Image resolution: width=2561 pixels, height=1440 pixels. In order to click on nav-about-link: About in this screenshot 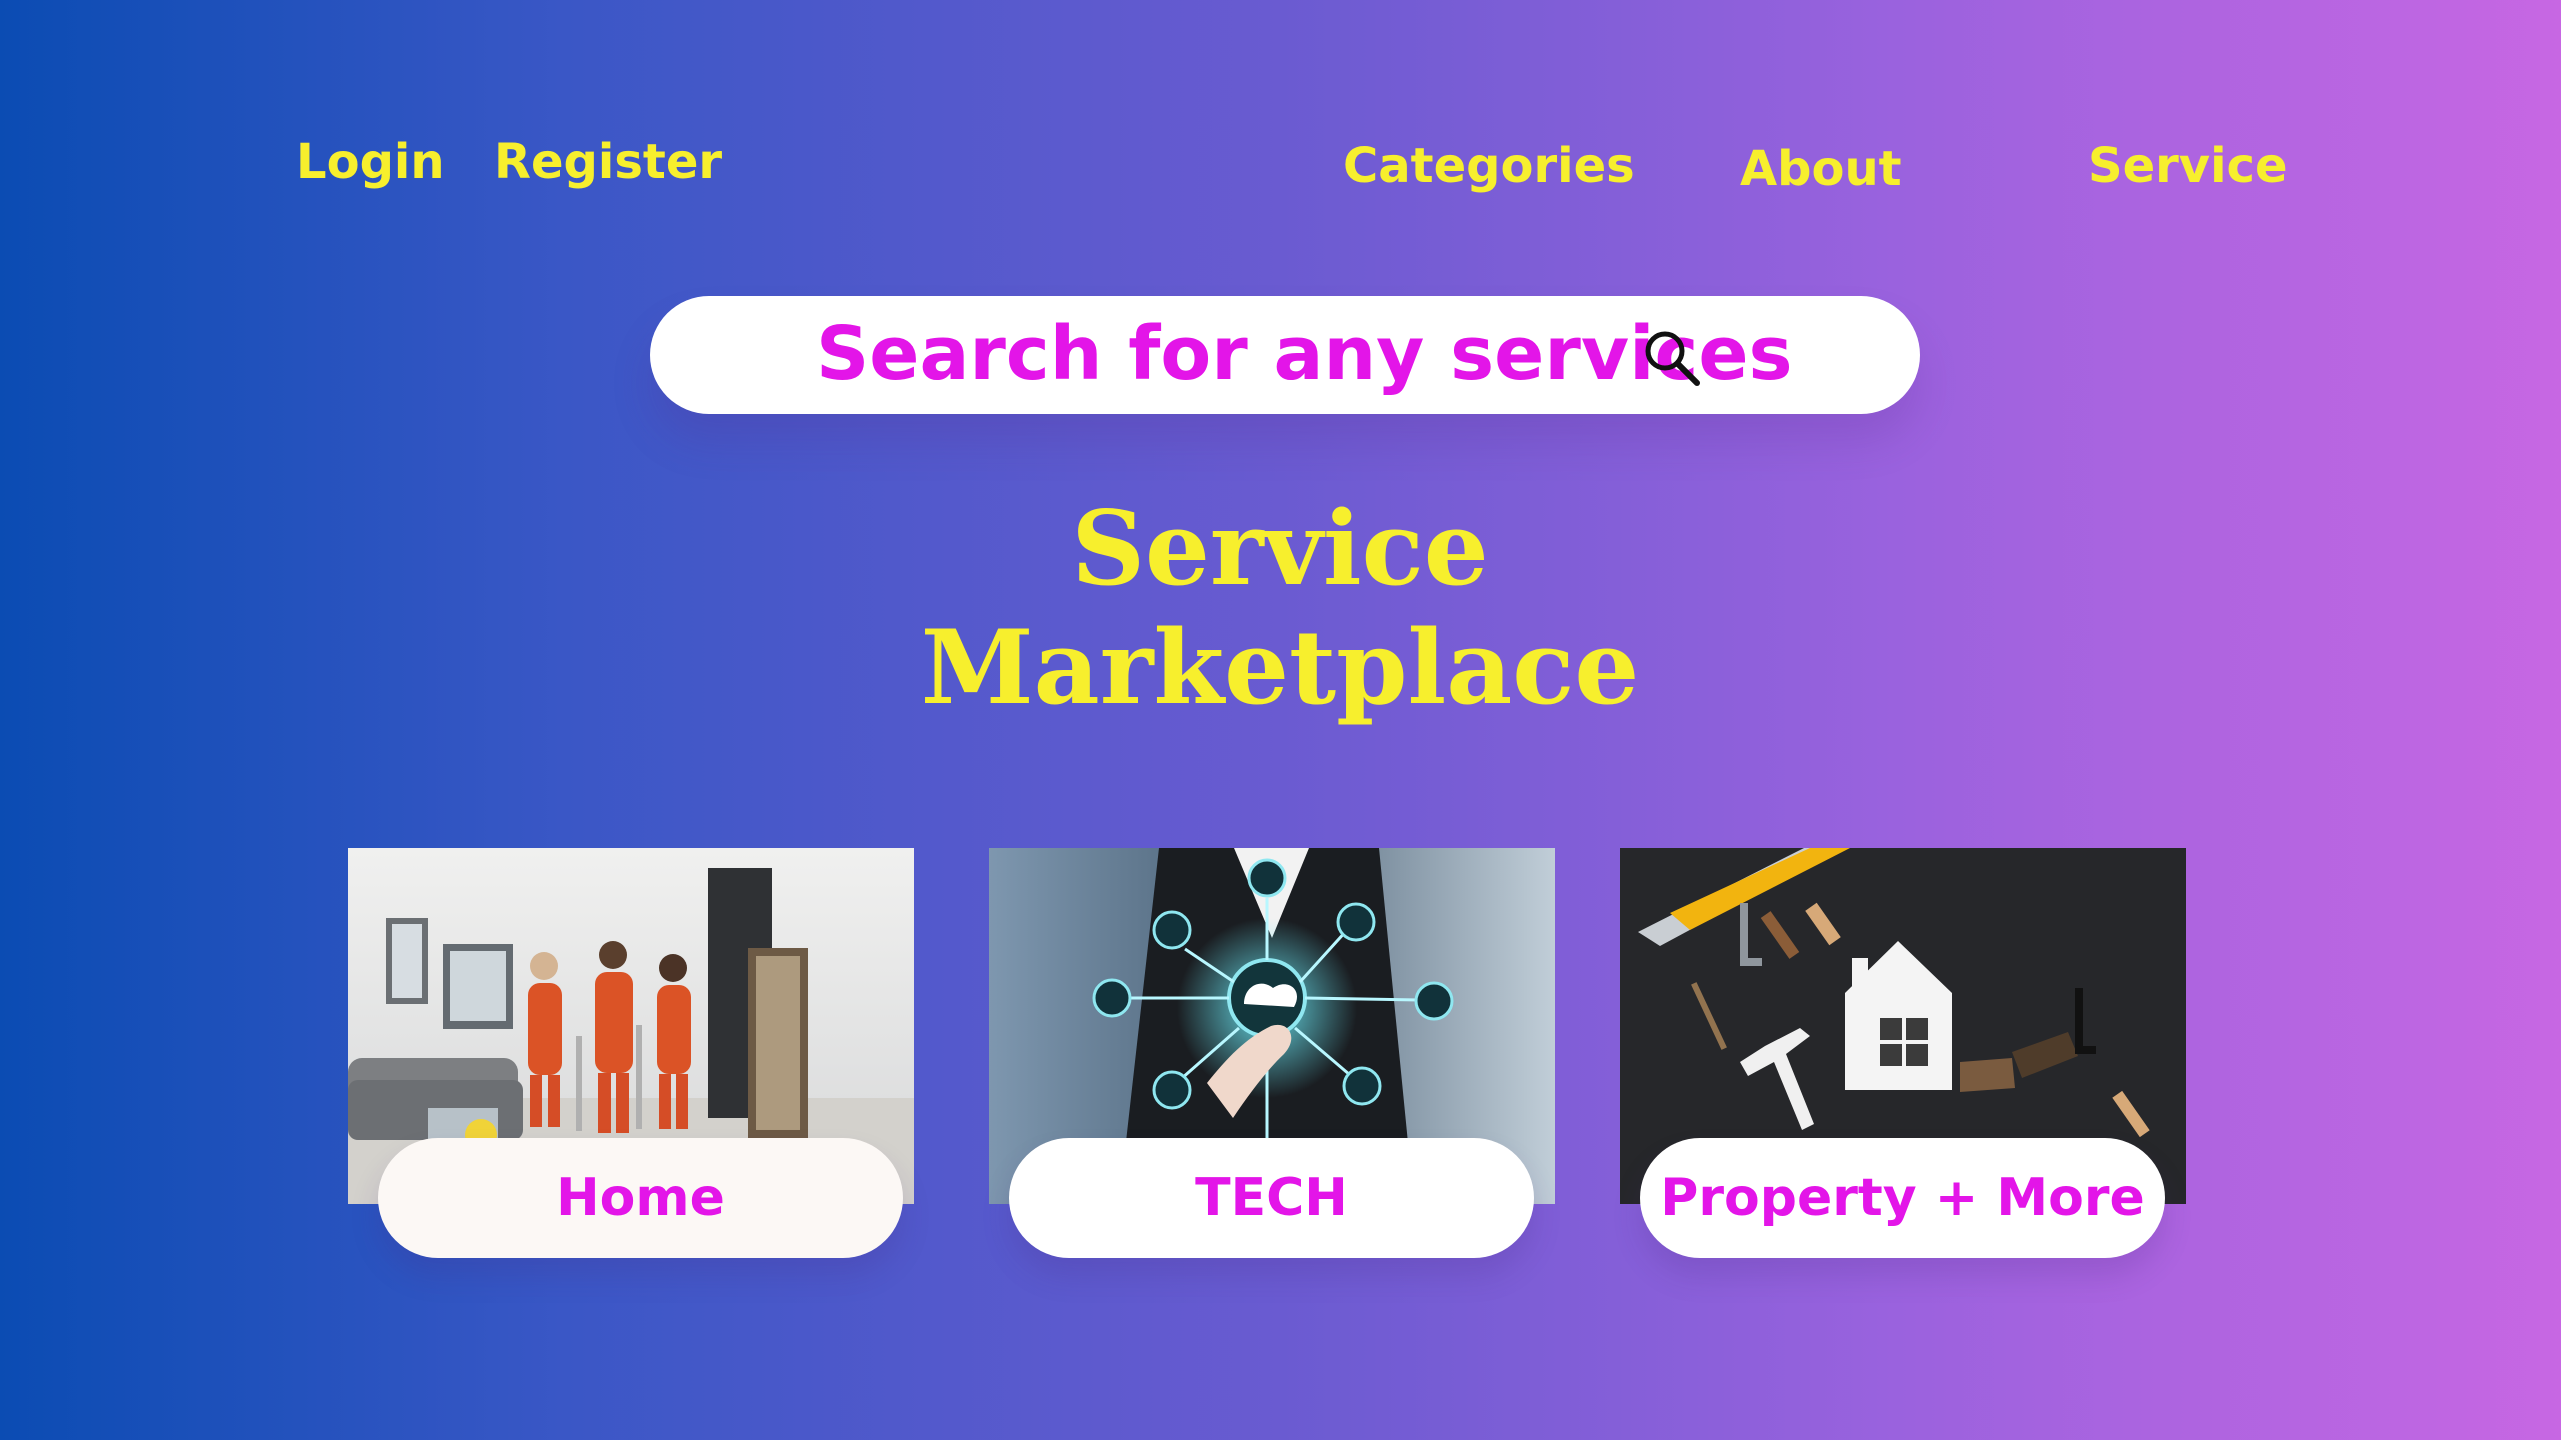, I will do `click(1821, 169)`.